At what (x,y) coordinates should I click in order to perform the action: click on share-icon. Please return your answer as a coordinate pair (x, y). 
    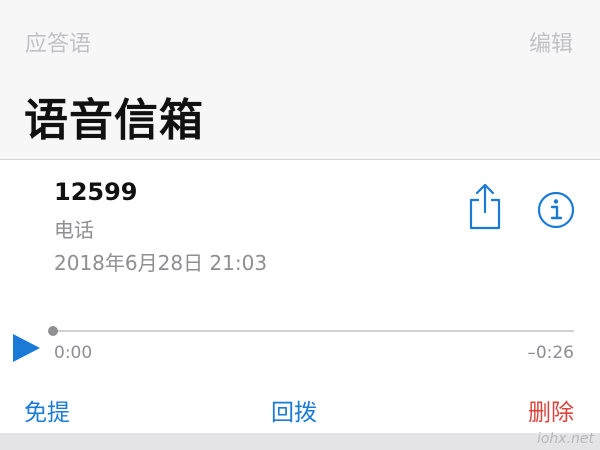
    Looking at the image, I should click on (485, 206).